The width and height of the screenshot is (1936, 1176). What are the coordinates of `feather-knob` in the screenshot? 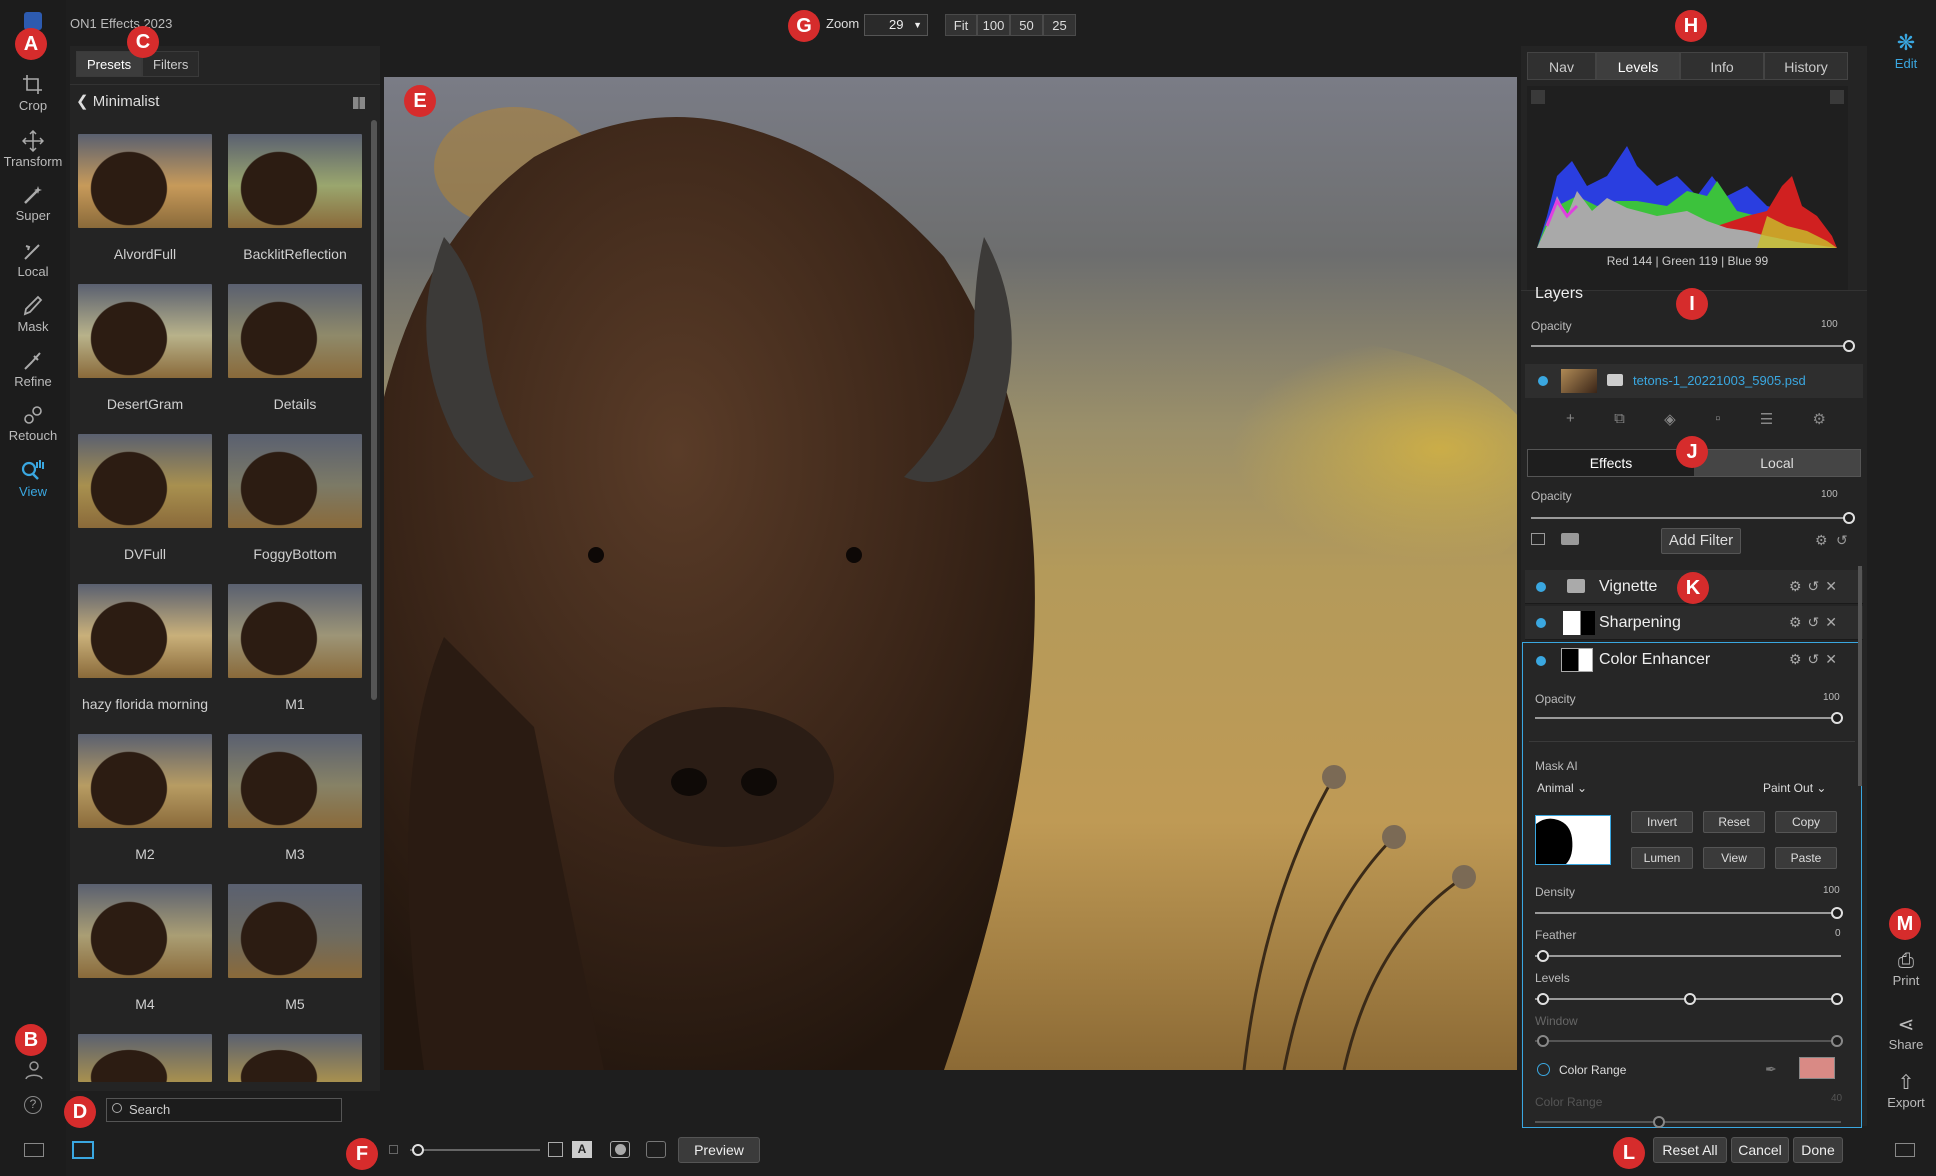 It's located at (1543, 956).